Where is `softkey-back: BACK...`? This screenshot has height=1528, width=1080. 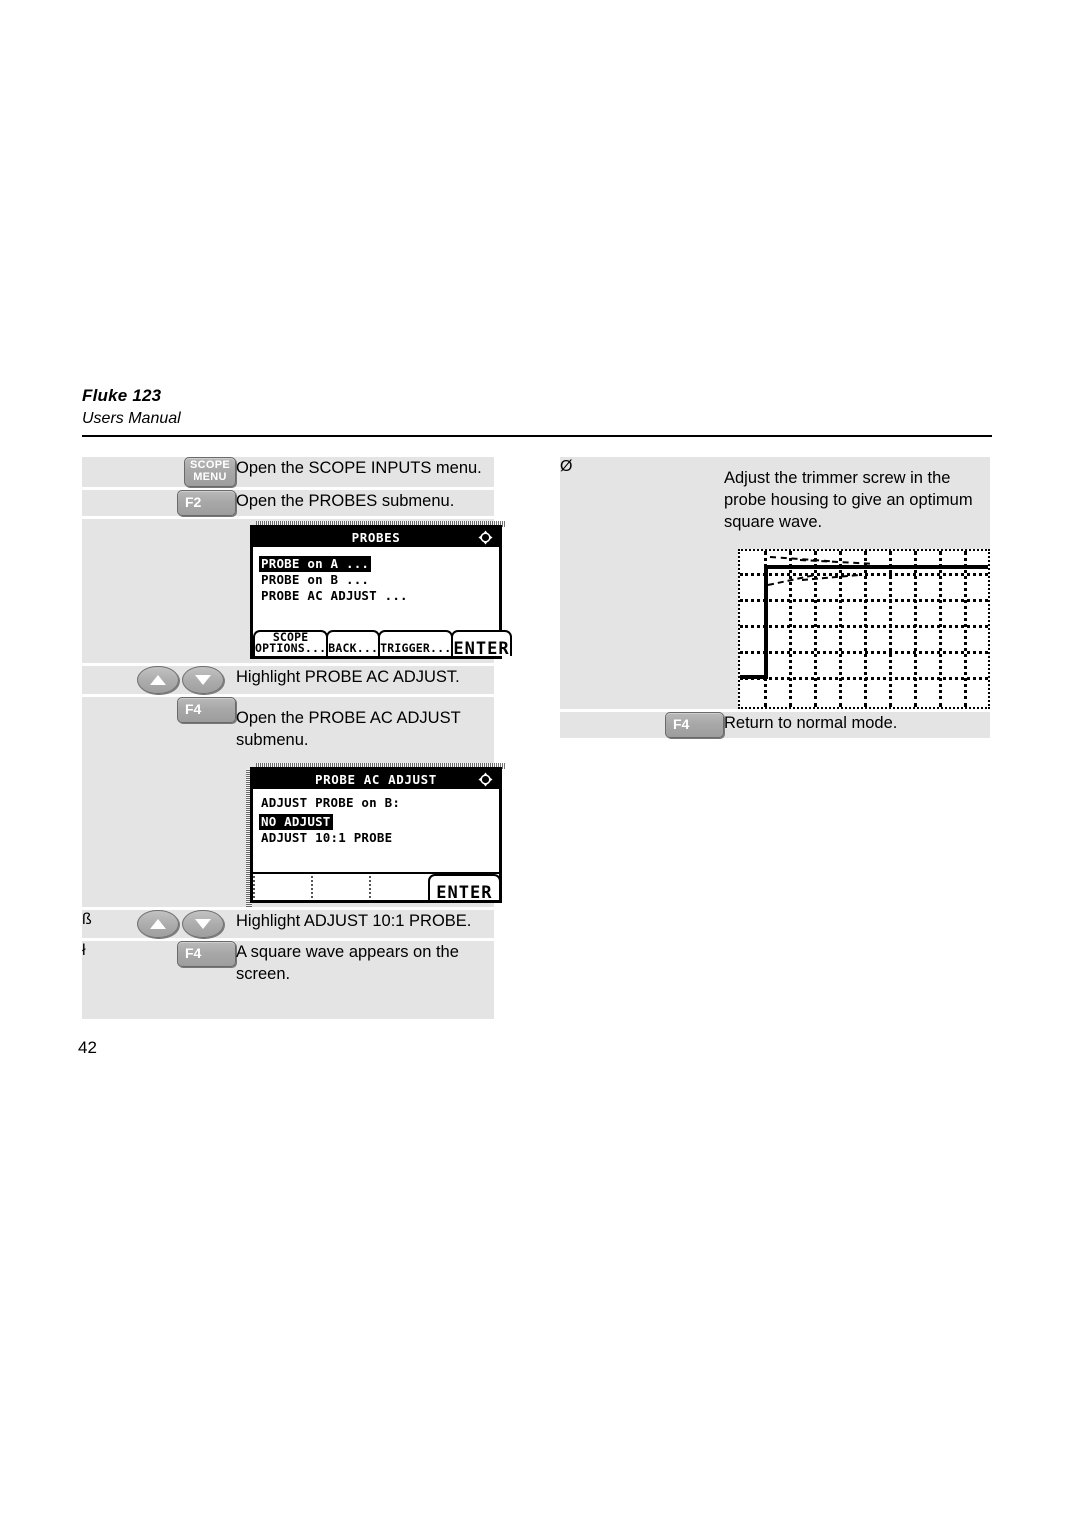
softkey-back: BACK... is located at coordinates (353, 643).